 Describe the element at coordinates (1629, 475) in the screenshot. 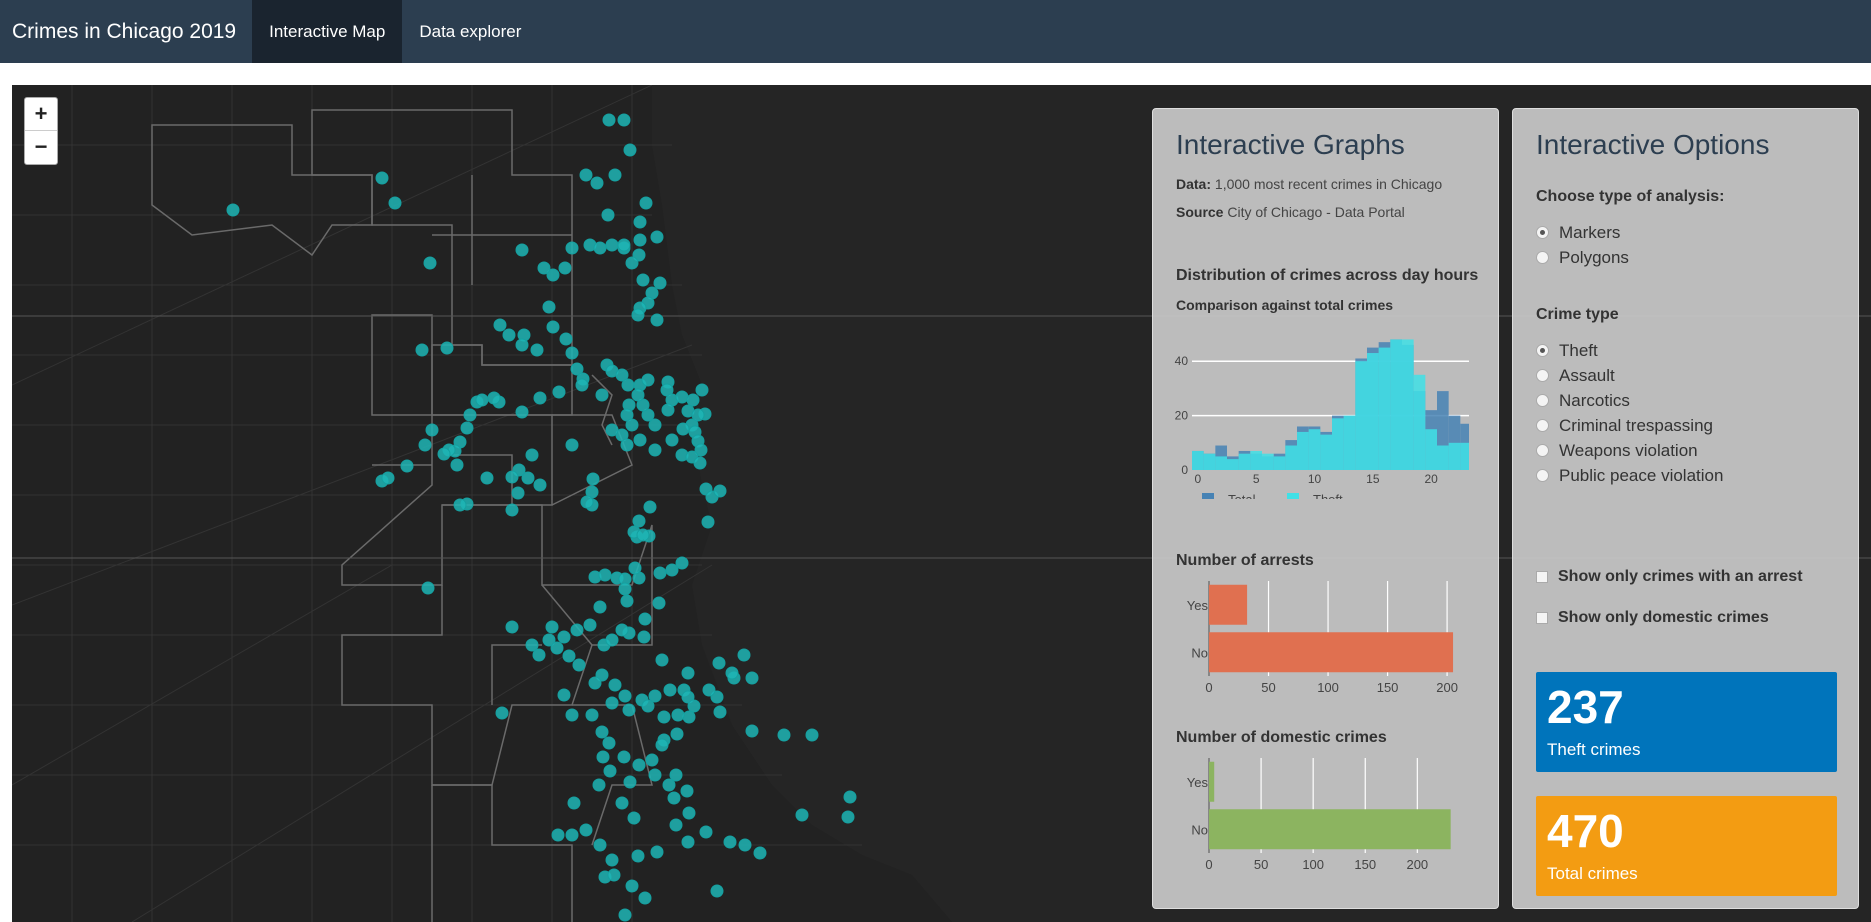

I see `crime-type-option: Public peace violation` at that location.